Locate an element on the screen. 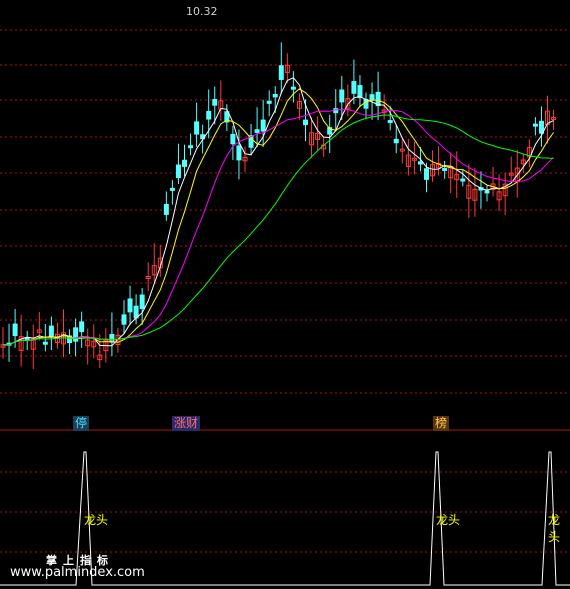  marker-rank: 榜 is located at coordinates (441, 423).